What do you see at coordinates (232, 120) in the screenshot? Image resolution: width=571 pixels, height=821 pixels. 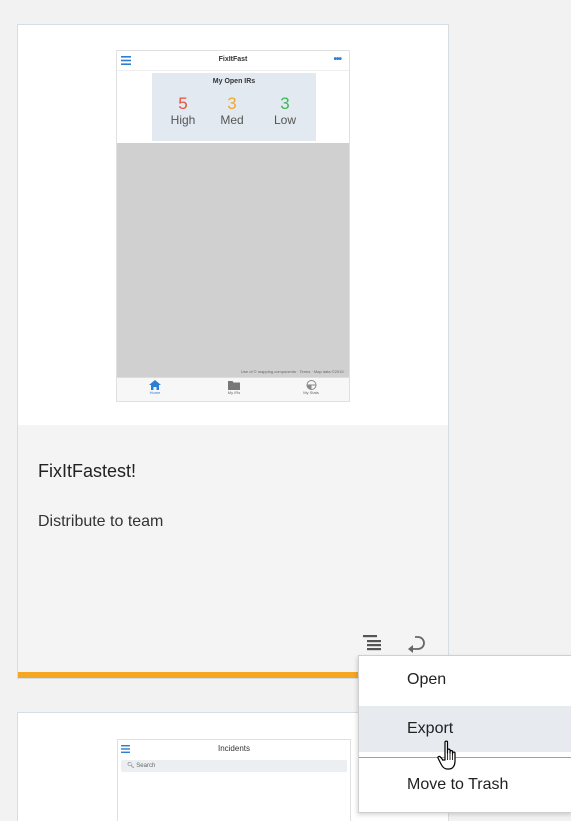 I see `count-label: Med` at bounding box center [232, 120].